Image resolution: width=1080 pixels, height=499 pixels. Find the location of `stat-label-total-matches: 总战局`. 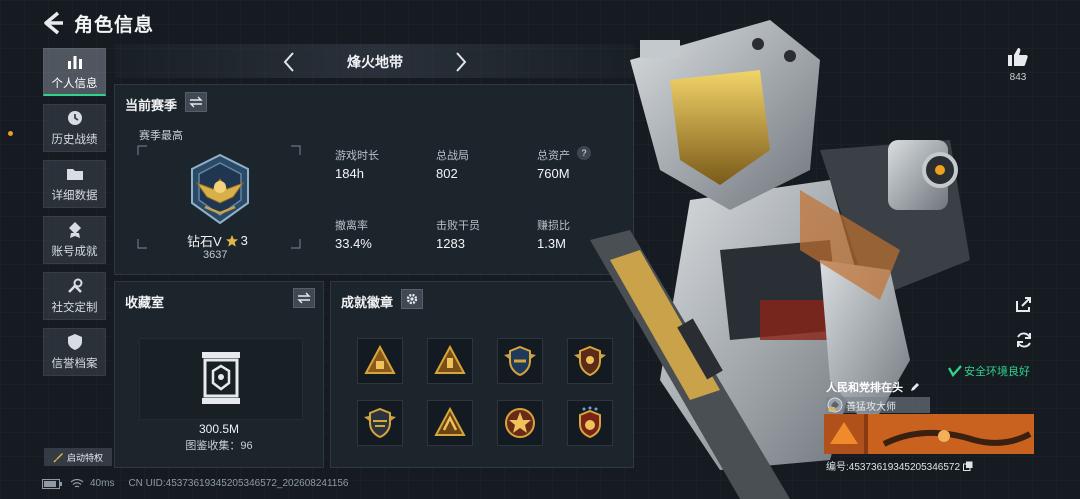

stat-label-total-matches: 总战局 is located at coordinates (452, 156).